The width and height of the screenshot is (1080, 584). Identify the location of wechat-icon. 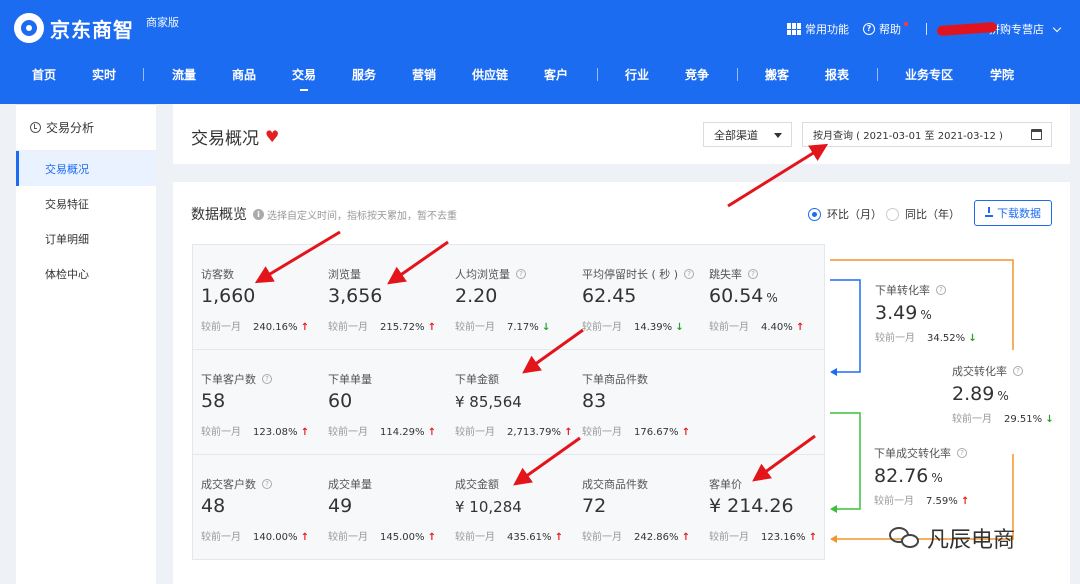
(905, 538).